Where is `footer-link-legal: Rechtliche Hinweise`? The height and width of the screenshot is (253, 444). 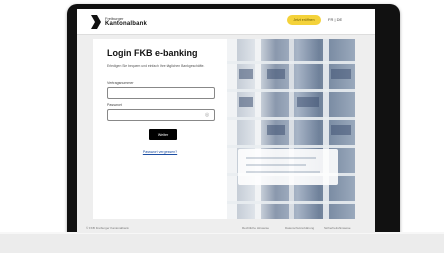 footer-link-legal: Rechtliche Hinweise is located at coordinates (255, 228).